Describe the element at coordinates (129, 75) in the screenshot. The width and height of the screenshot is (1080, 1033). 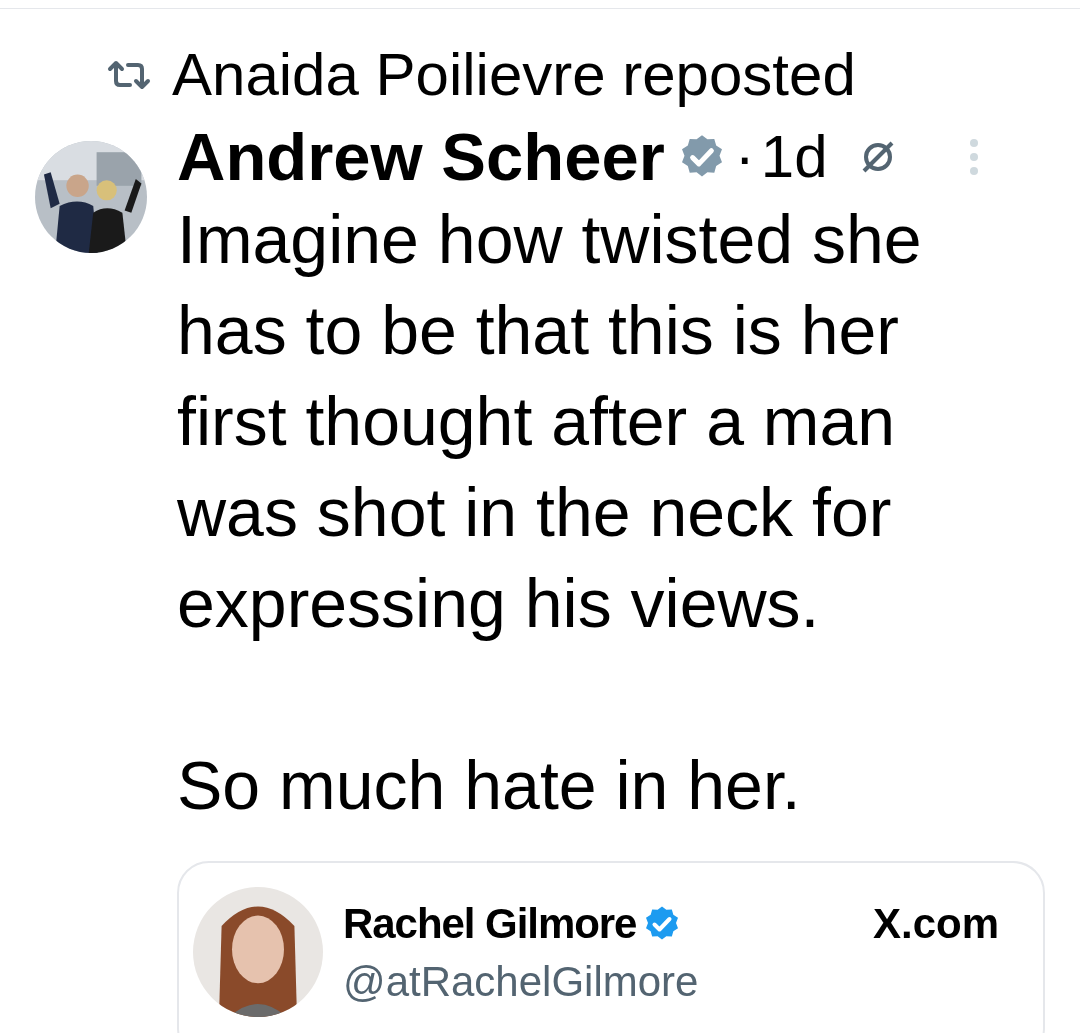
I see `repost-icon` at that location.